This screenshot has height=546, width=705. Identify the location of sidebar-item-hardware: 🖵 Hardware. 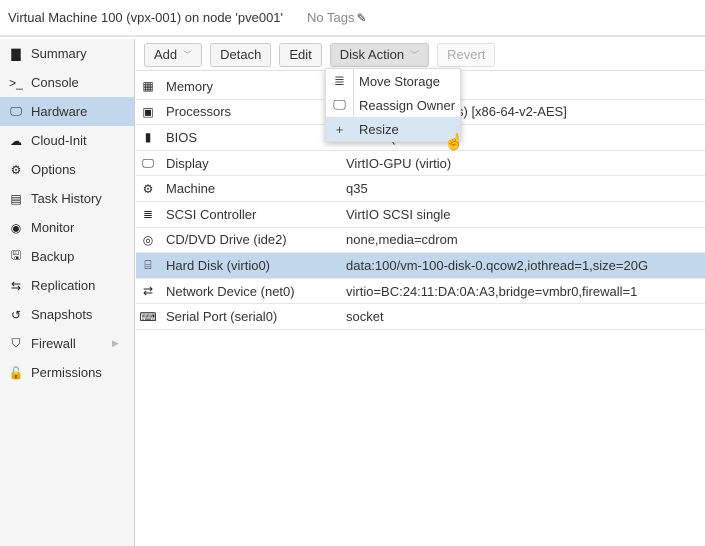
(67, 111).